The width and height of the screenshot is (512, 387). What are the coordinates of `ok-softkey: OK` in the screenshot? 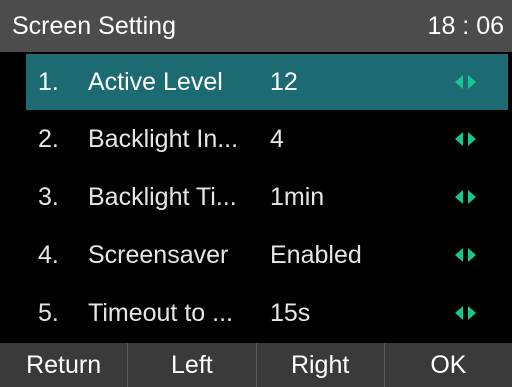 It's located at (447, 365).